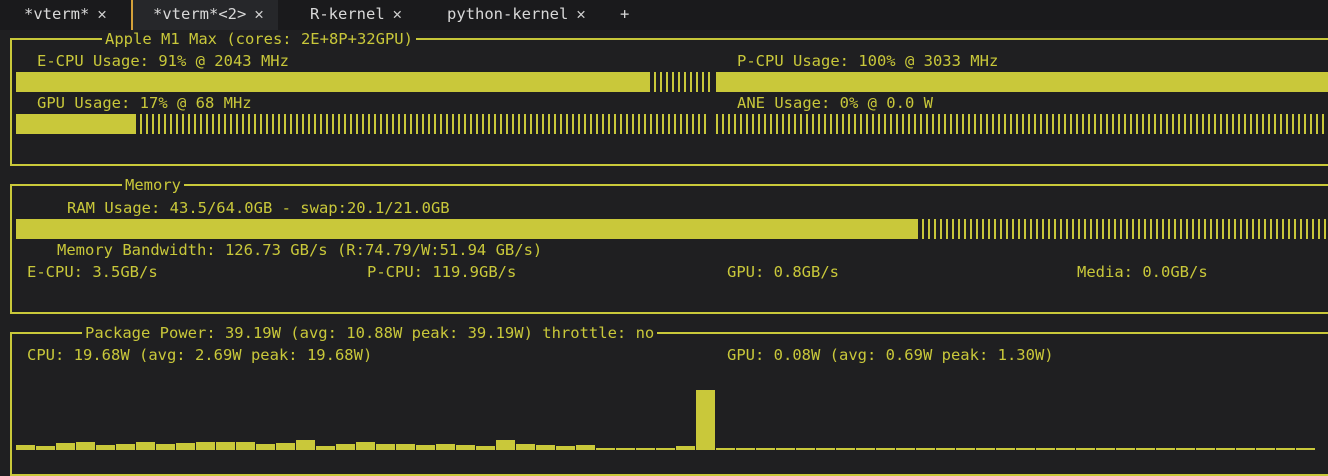 The width and height of the screenshot is (1328, 476). Describe the element at coordinates (1142, 272) in the screenshot. I see `media-bandwidth: Media: 0.0GB/s` at that location.